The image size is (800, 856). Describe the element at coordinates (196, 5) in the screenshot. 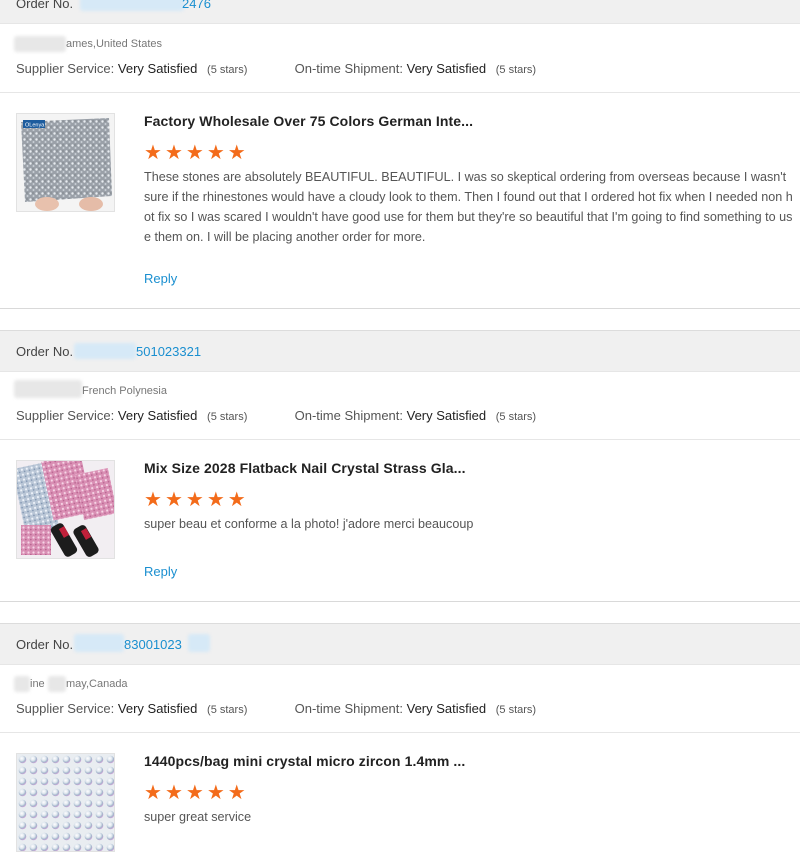

I see `order-number-link: 2476` at that location.